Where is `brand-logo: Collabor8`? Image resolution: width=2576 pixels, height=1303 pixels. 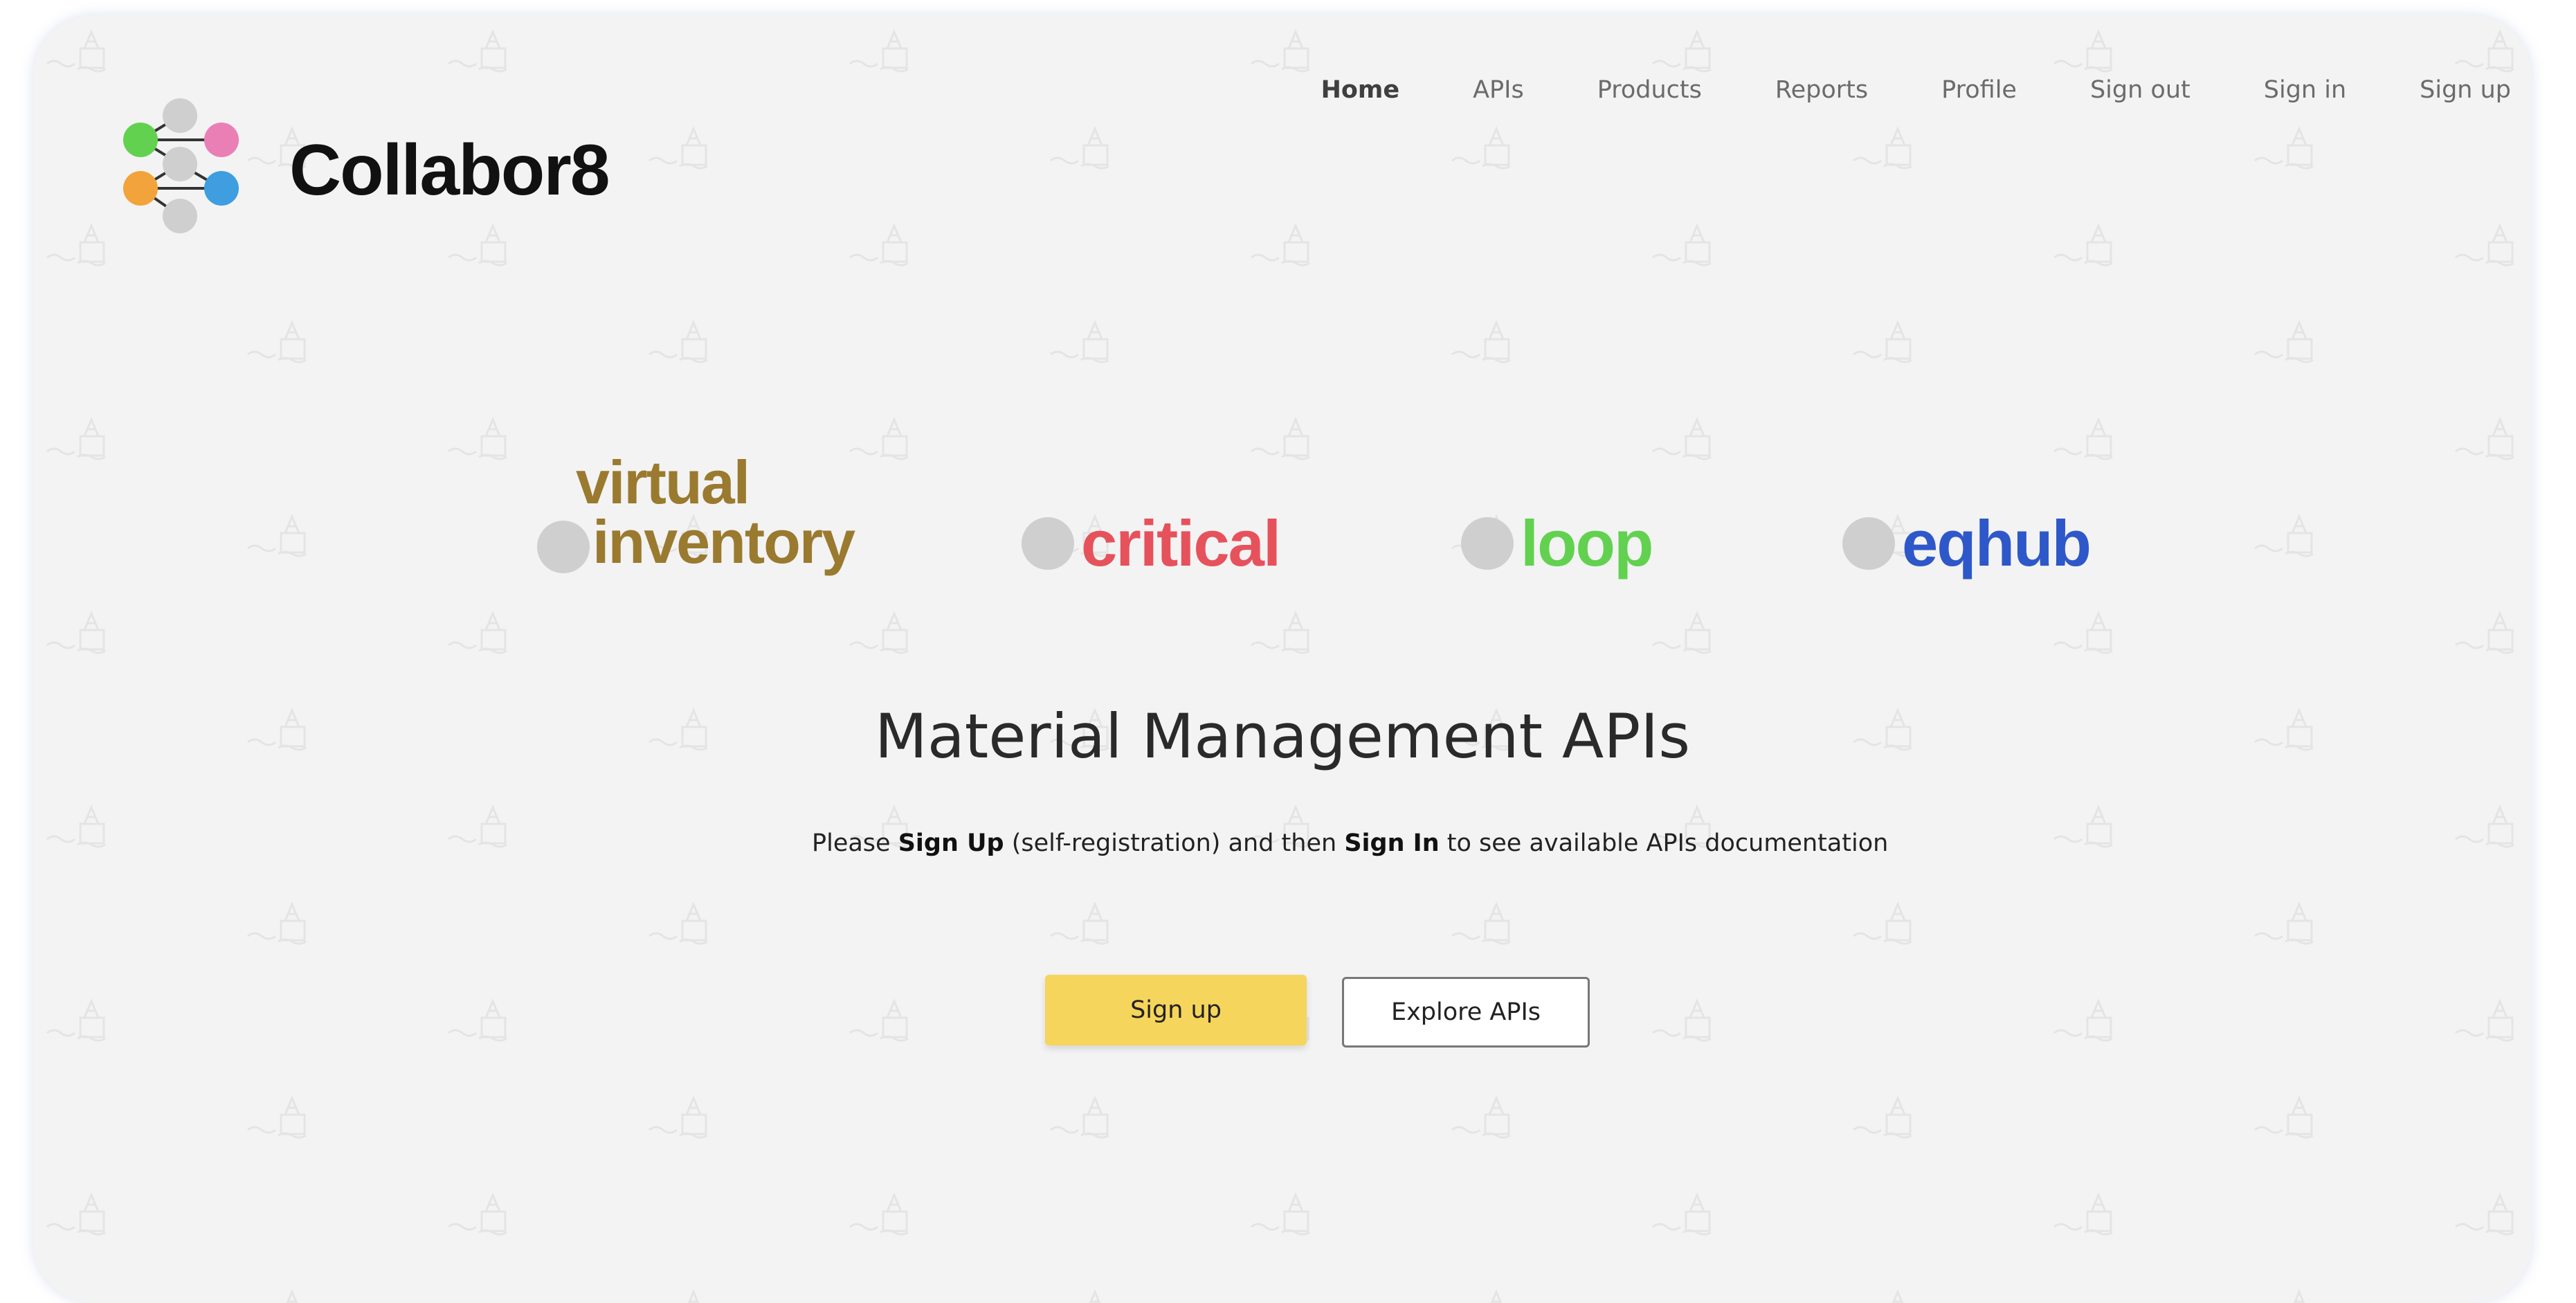
brand-logo: Collabor8 is located at coordinates (363, 167).